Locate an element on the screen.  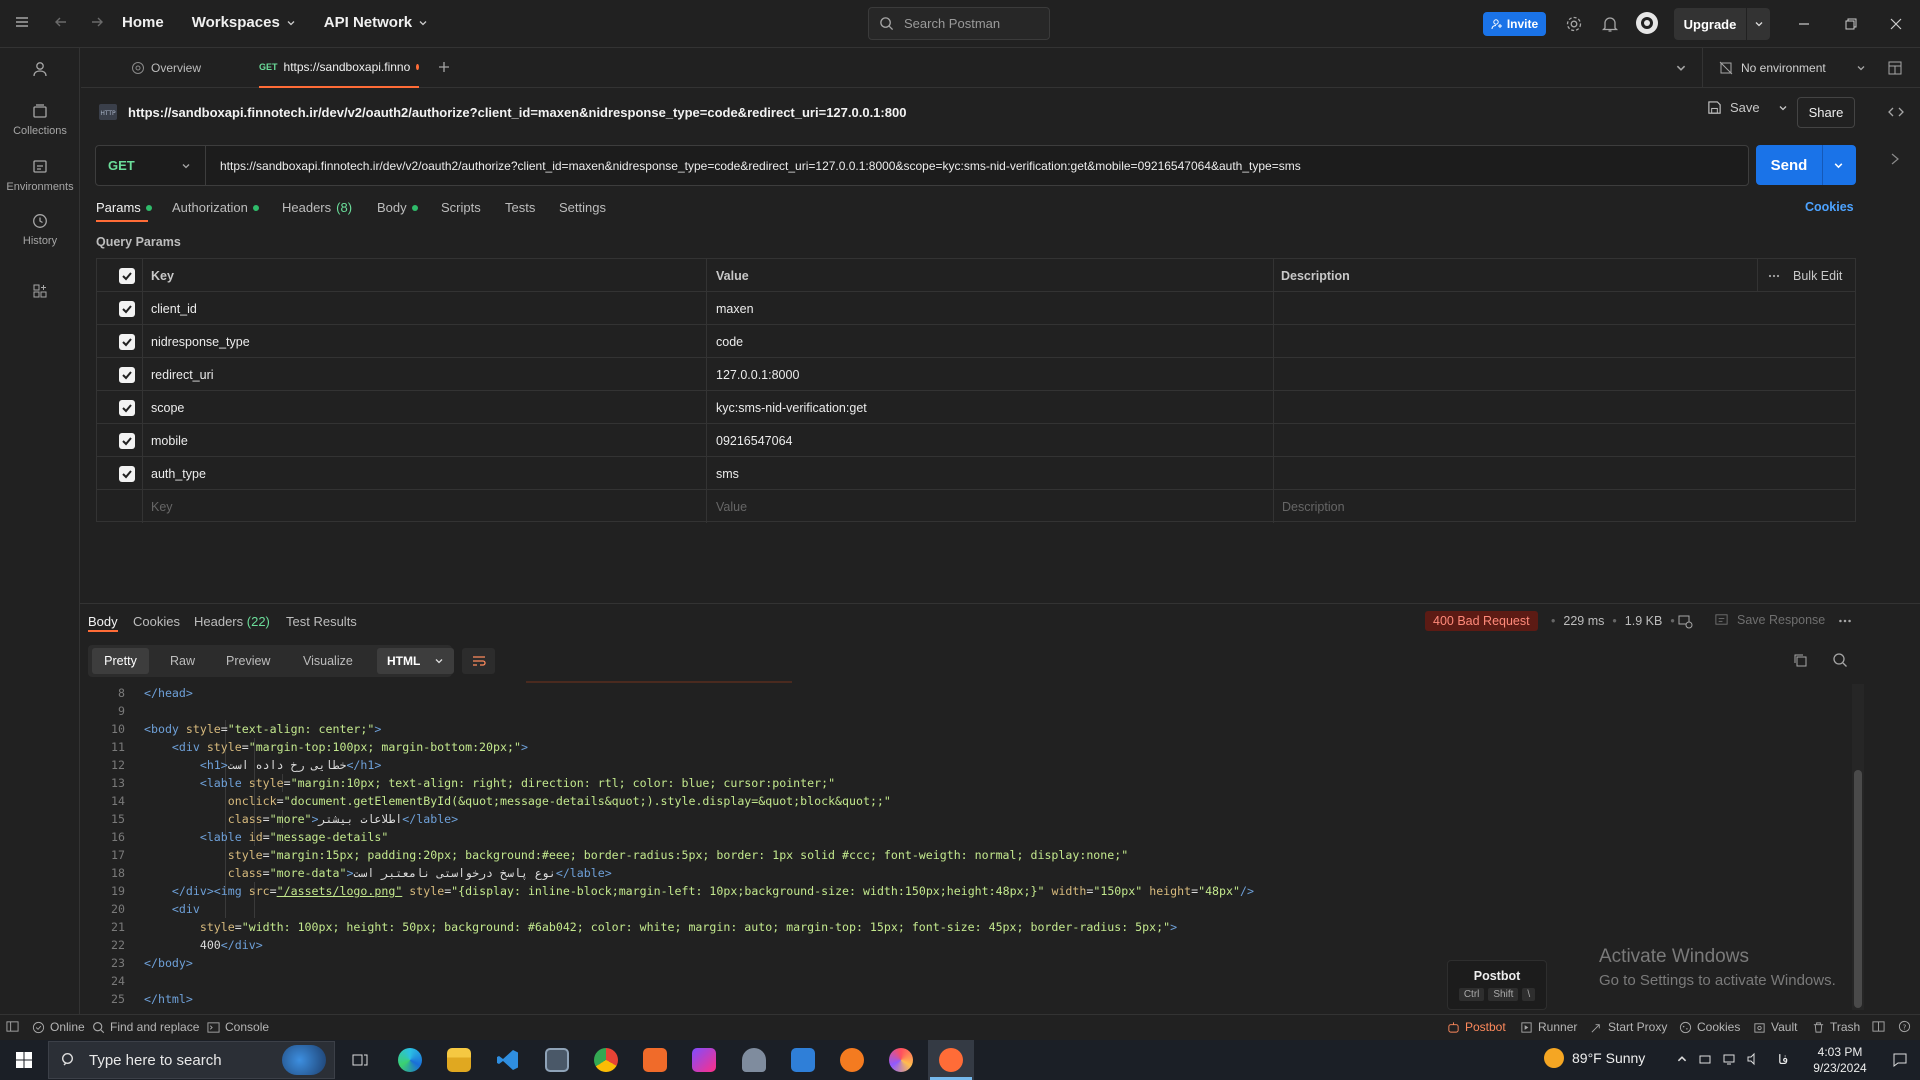
response-tab-body: Body is located at coordinates (103, 621).